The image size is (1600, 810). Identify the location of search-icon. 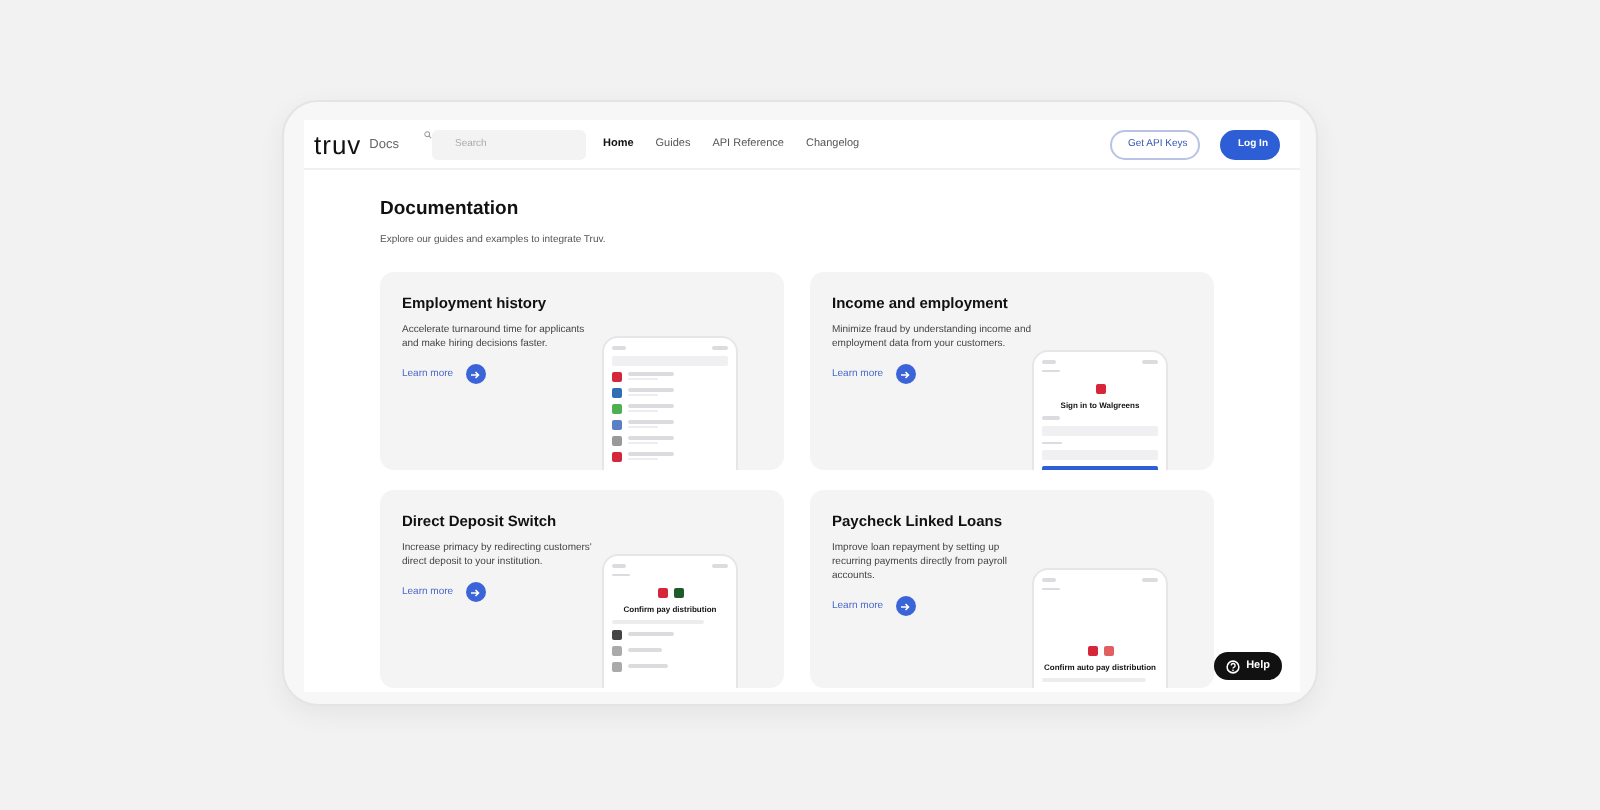
(428, 134).